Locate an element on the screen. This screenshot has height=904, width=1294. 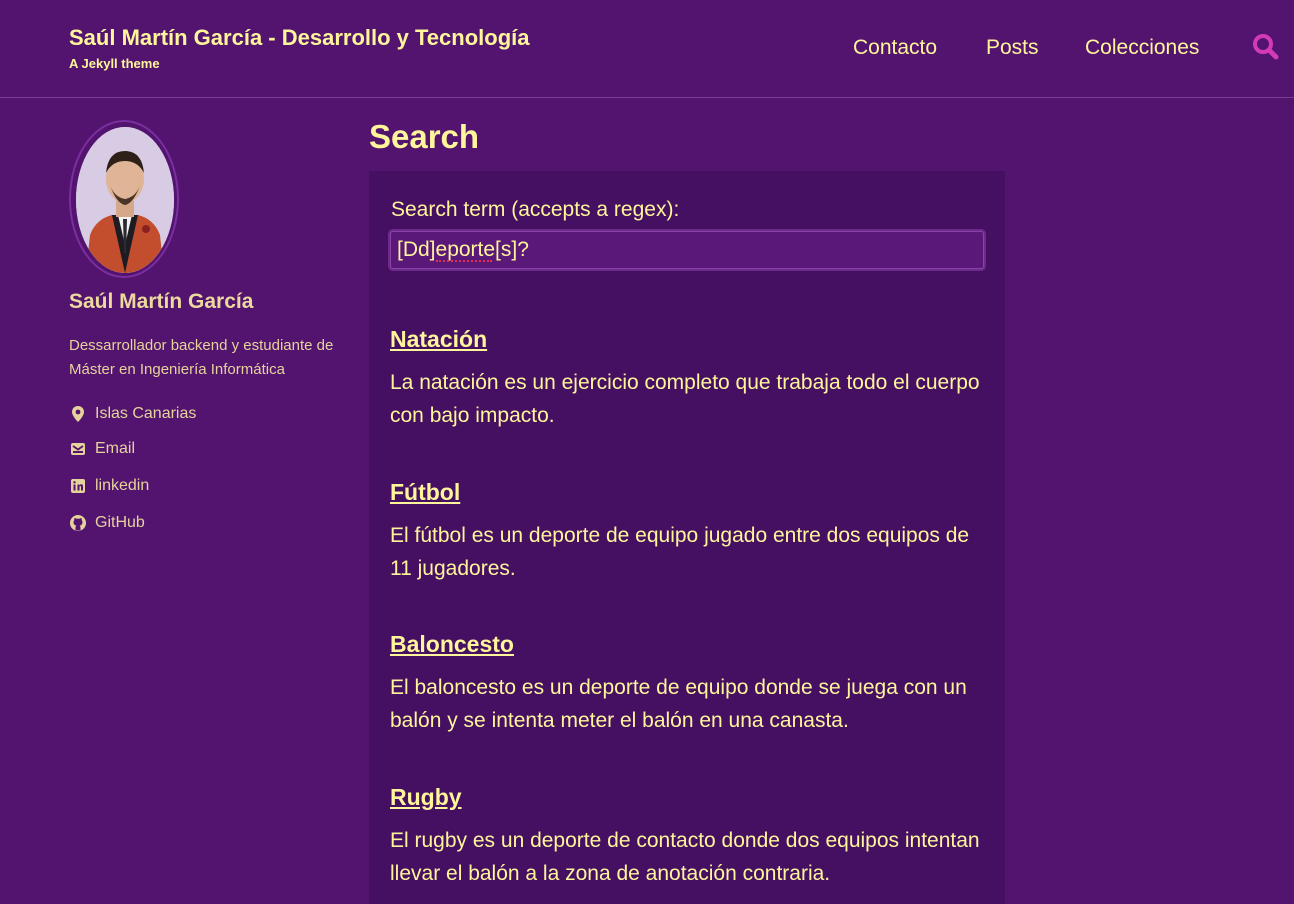
result-title-baloncesto: Baloncesto is located at coordinates (452, 644).